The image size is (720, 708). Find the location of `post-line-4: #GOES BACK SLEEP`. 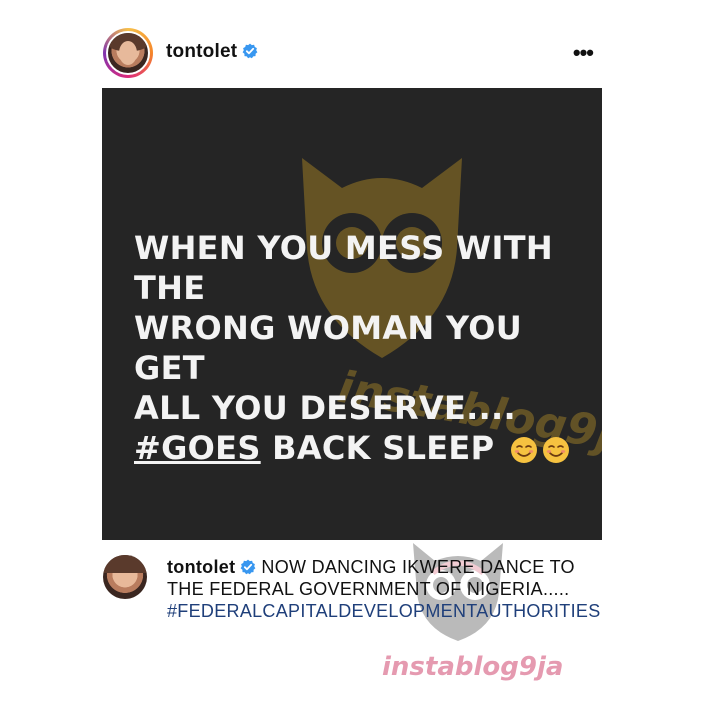

post-line-4: #GOES BACK SLEEP is located at coordinates (359, 448).